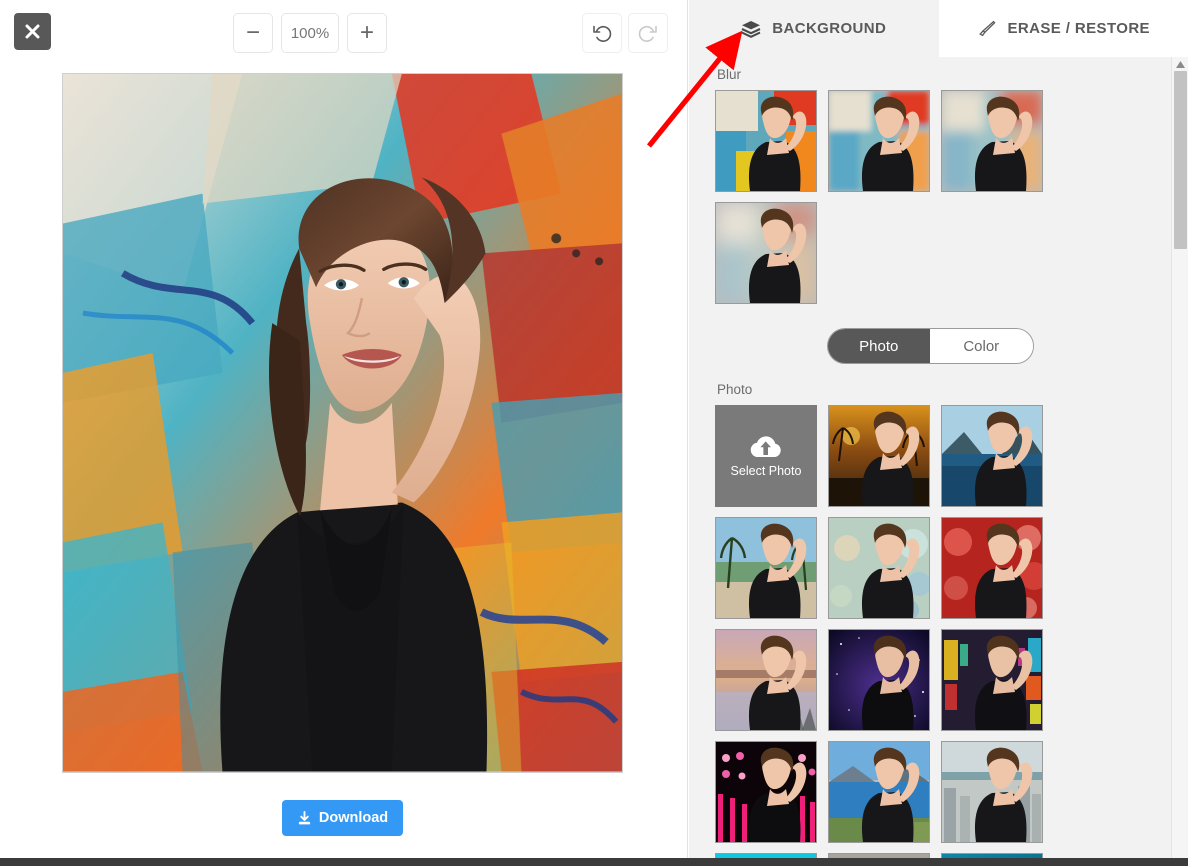 Image resolution: width=1188 pixels, height=866 pixels. I want to click on bg-city-aerial-art, so click(992, 792).